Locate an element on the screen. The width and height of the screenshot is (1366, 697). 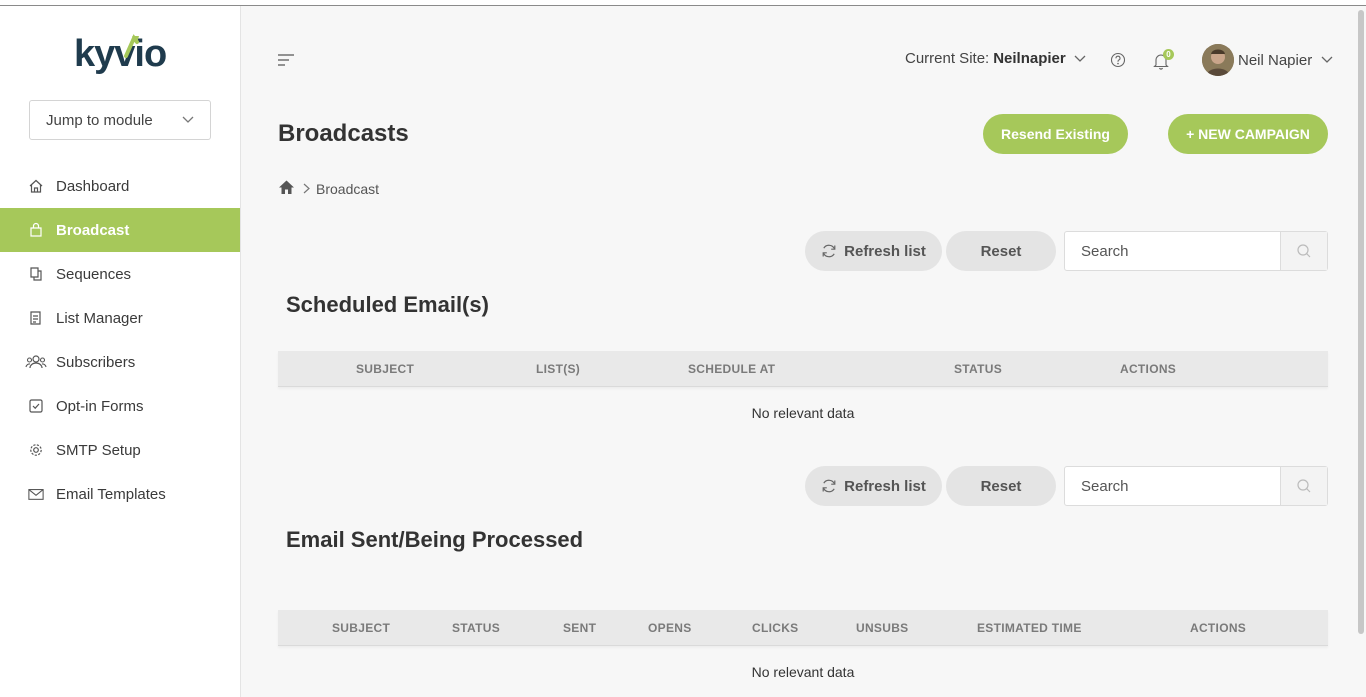
kyvio-logo: kyvio is located at coordinates (124, 57).